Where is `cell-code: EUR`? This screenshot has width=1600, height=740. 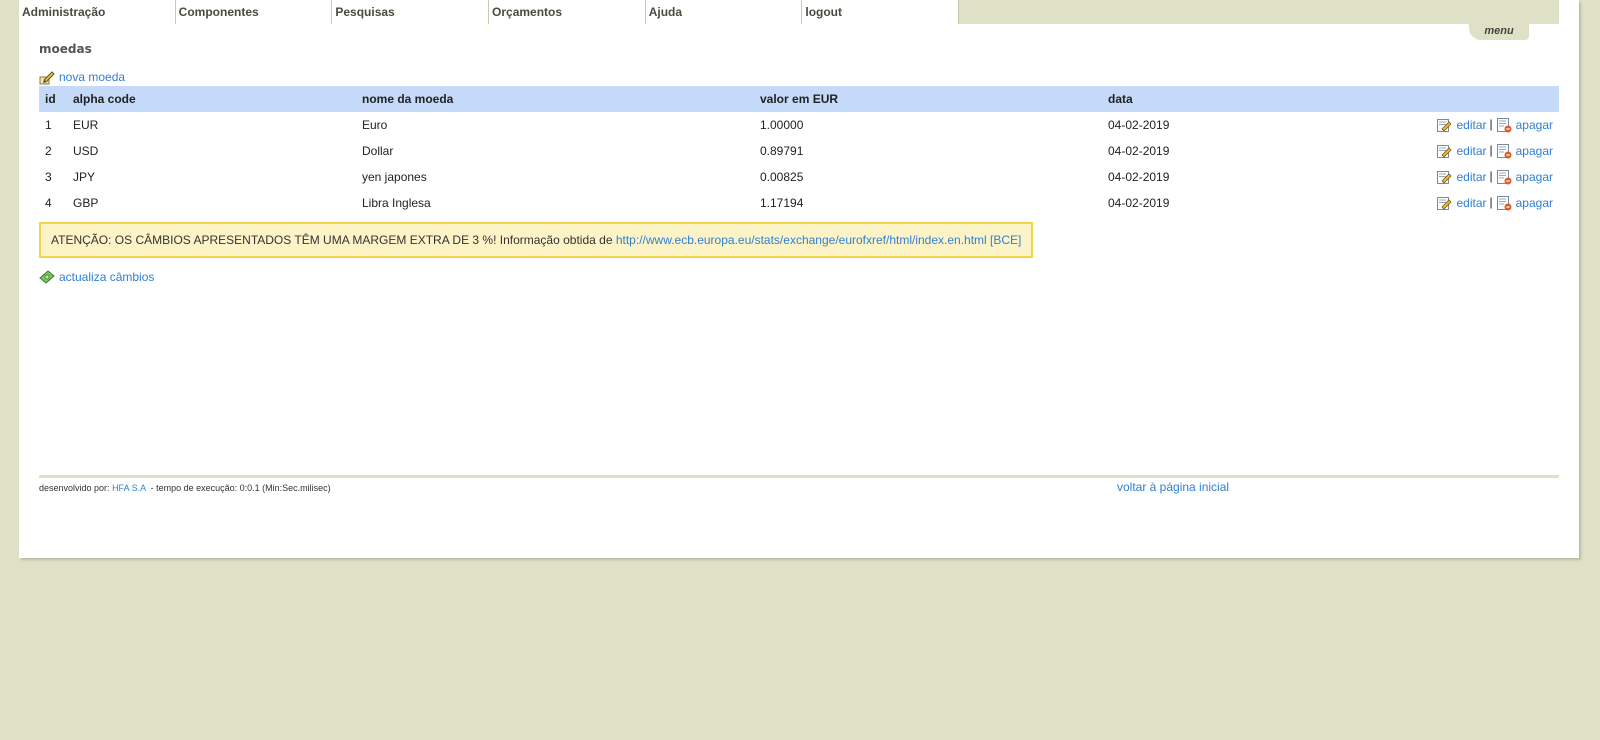 cell-code: EUR is located at coordinates (86, 125).